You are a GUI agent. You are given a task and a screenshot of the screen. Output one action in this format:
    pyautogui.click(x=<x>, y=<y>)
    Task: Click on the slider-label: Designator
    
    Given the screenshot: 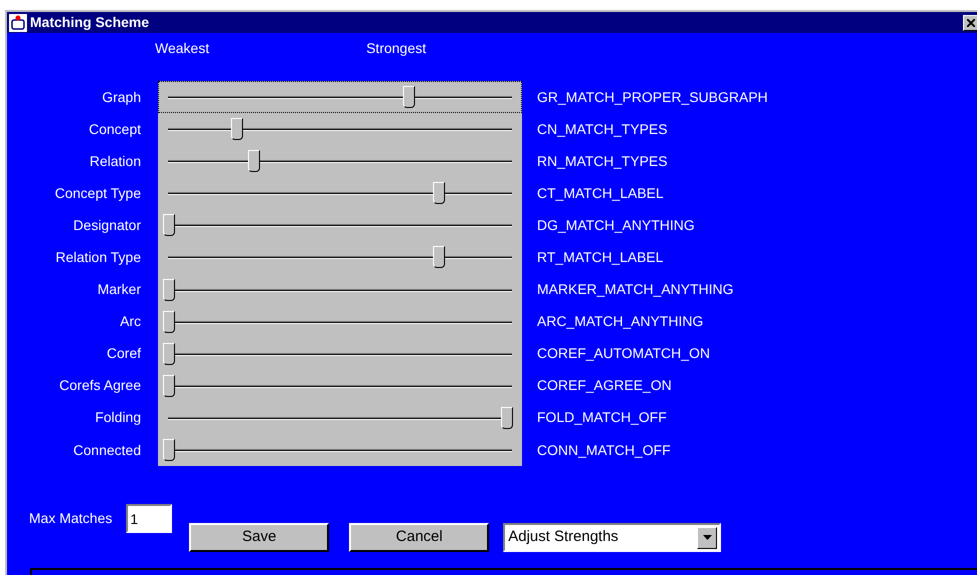 What is the action you would take?
    pyautogui.click(x=107, y=225)
    